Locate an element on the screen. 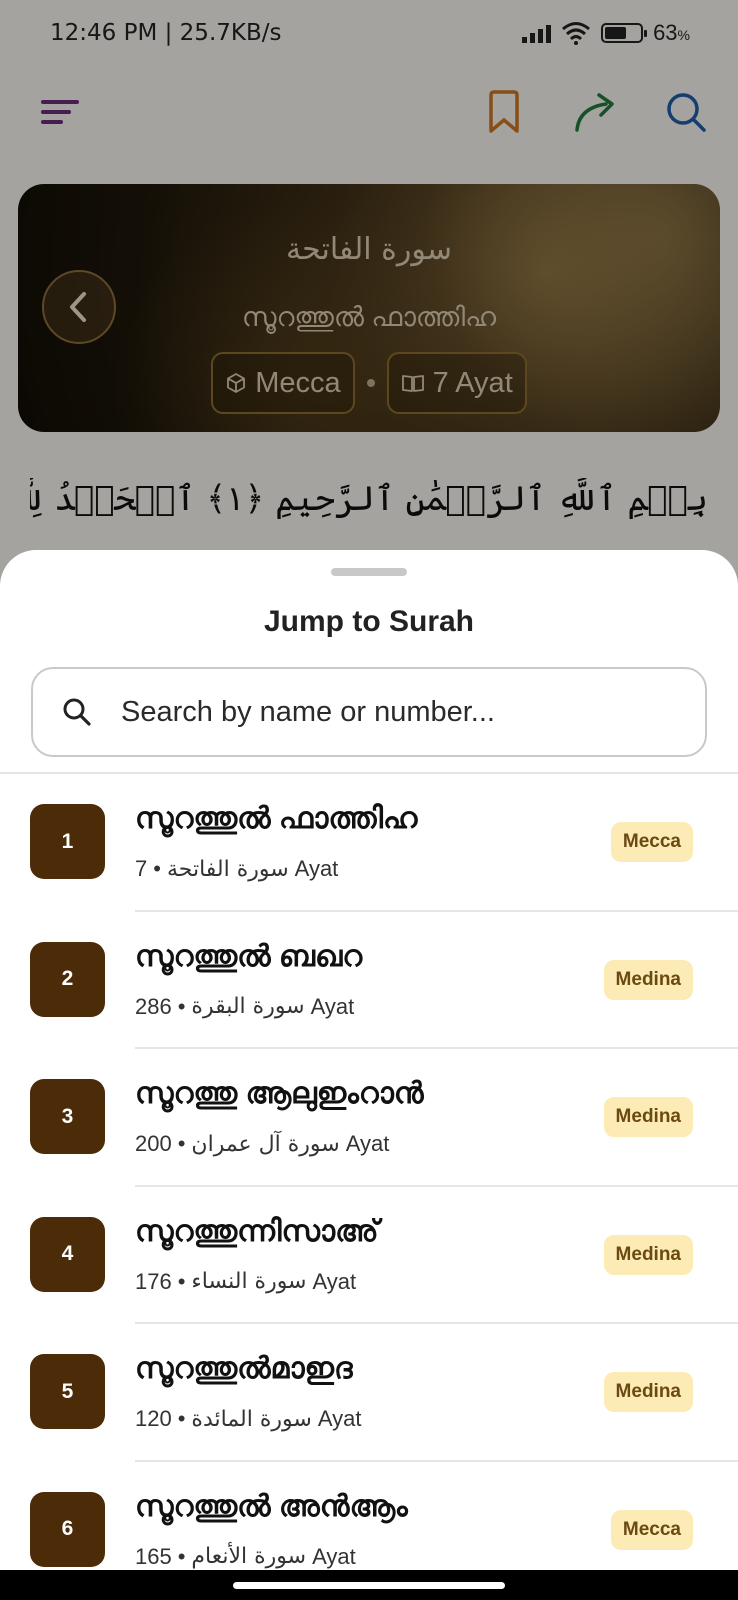 This screenshot has height=1600, width=738. search-field is located at coordinates (369, 712).